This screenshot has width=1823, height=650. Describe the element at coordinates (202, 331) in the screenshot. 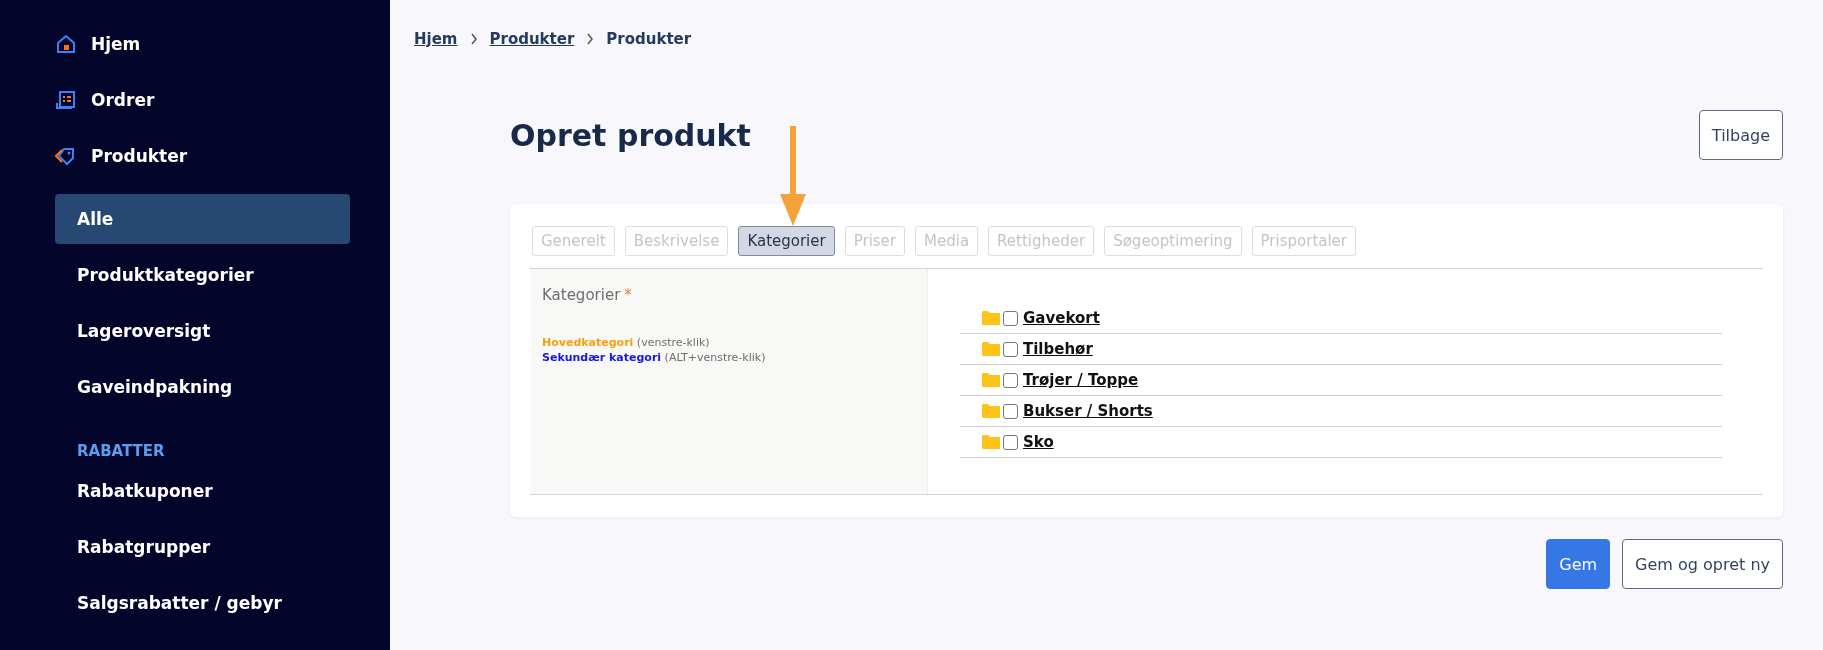

I see `sidebar-item: Lageroversigt` at that location.